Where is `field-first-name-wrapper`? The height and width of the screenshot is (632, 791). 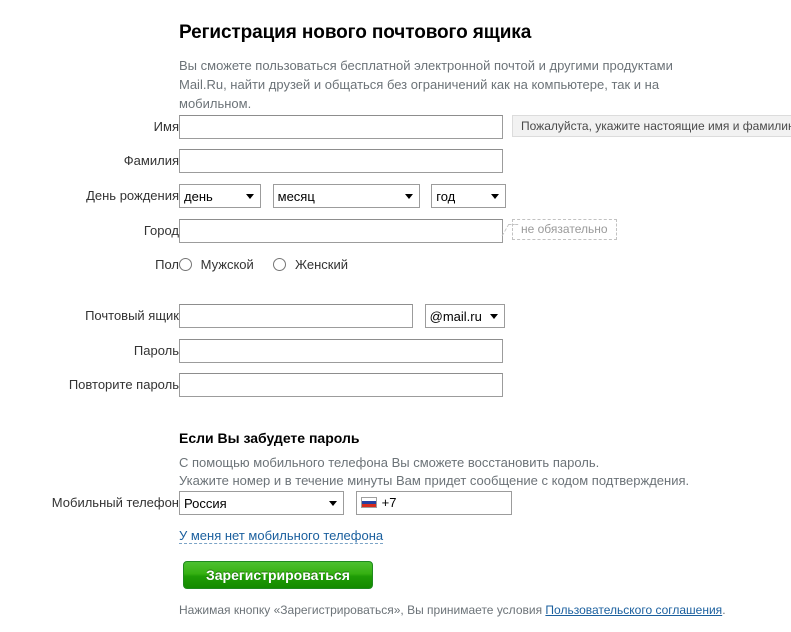
field-first-name-wrapper is located at coordinates (341, 127).